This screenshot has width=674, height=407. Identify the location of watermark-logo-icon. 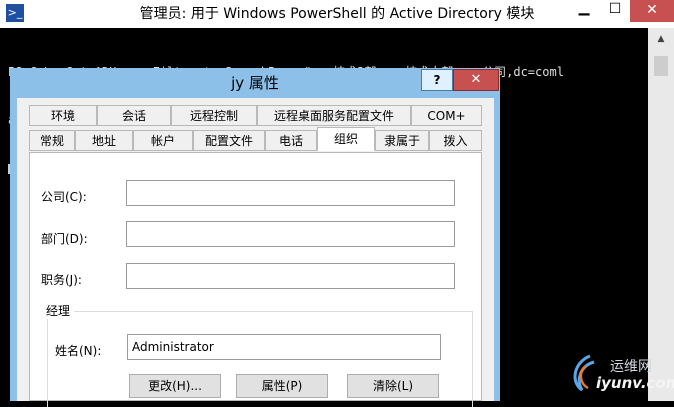
(584, 373).